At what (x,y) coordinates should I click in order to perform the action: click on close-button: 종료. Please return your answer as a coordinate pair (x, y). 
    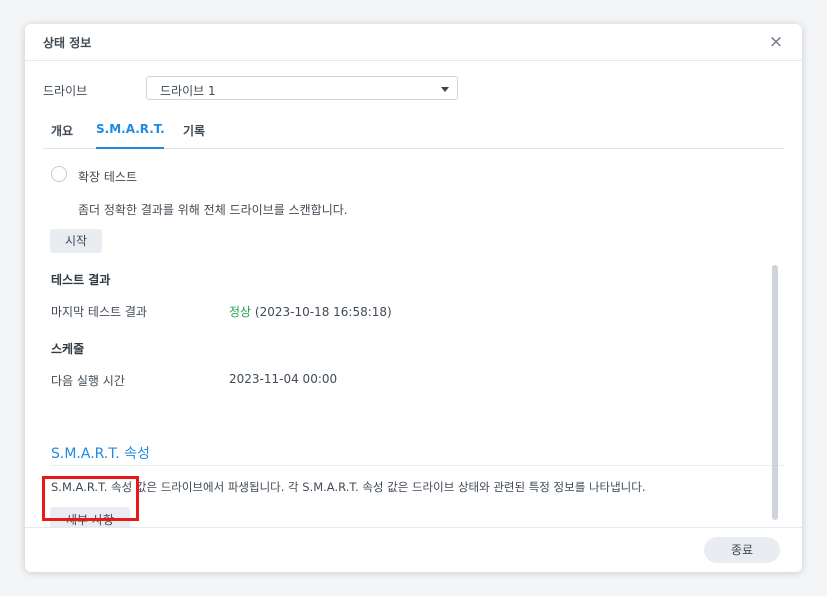
    Looking at the image, I should click on (742, 550).